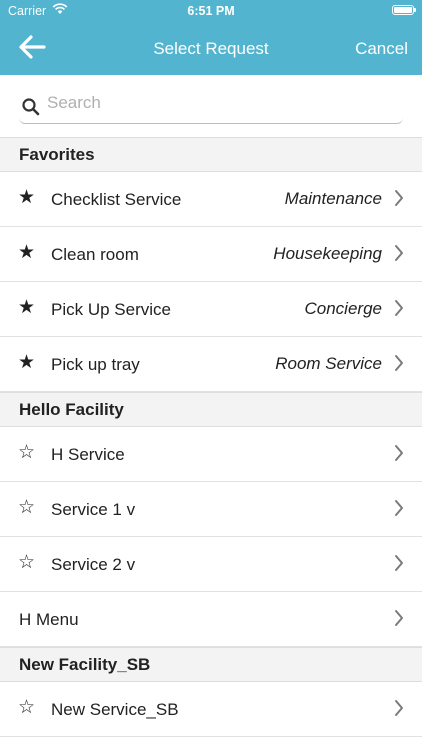 Image resolution: width=422 pixels, height=750 pixels. Describe the element at coordinates (211, 409) in the screenshot. I see `section-header: Hello Facility` at that location.